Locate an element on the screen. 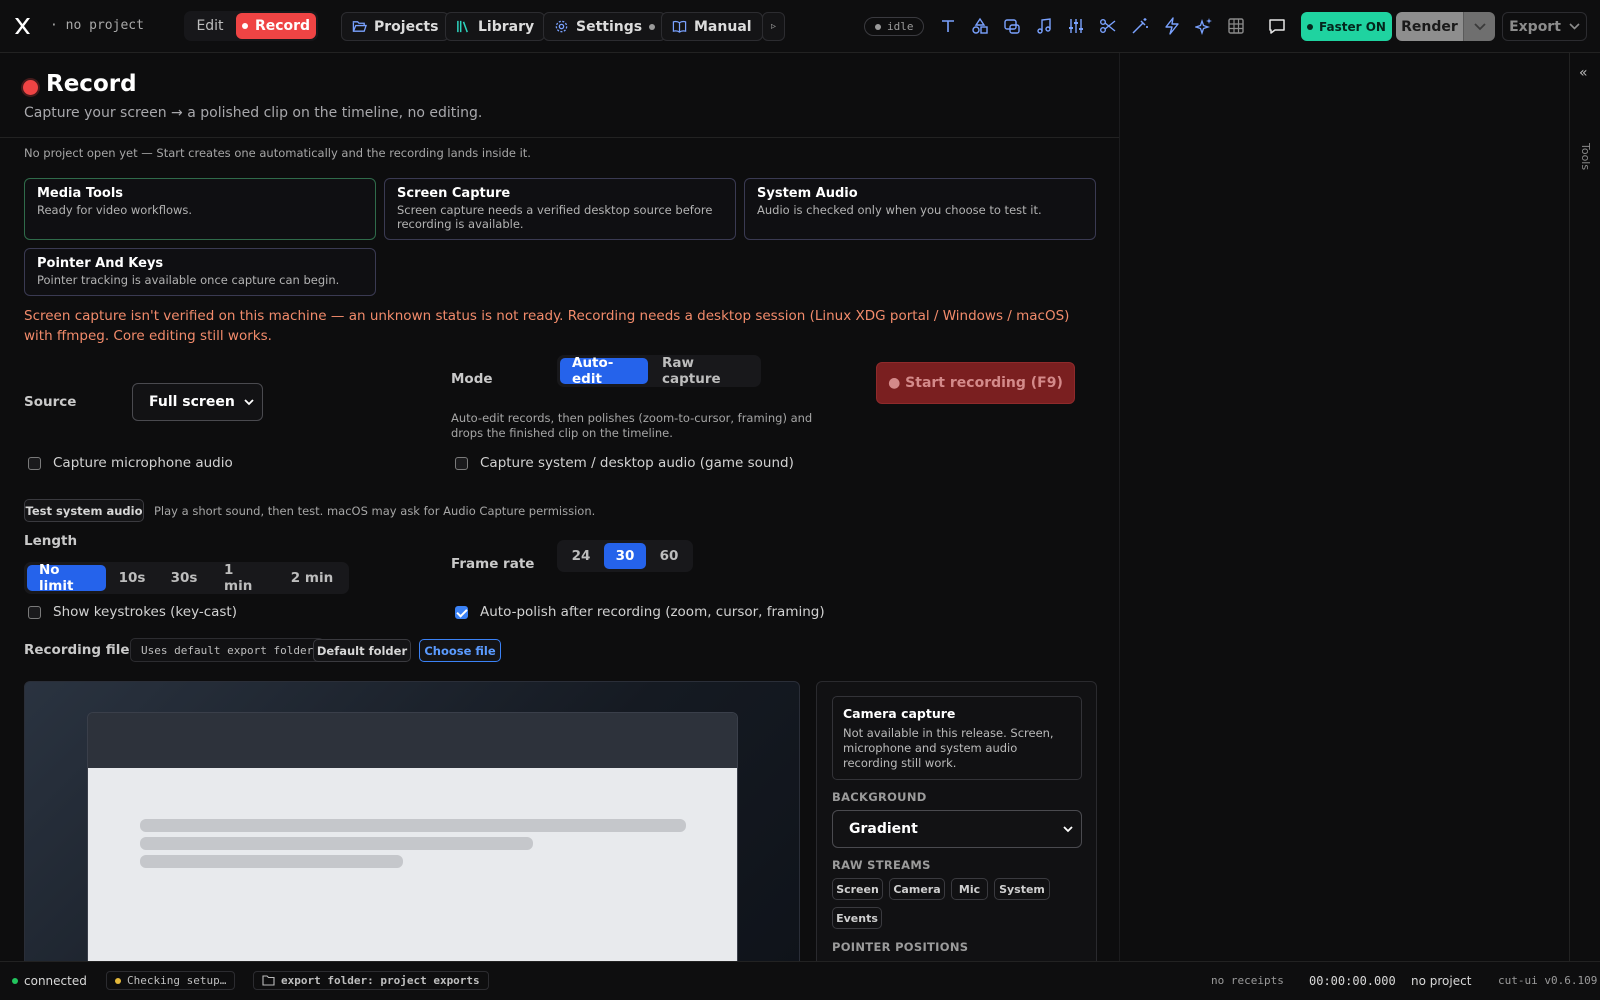 Image resolution: width=1600 pixels, height=1000 pixels. library-button: Library is located at coordinates (495, 26).